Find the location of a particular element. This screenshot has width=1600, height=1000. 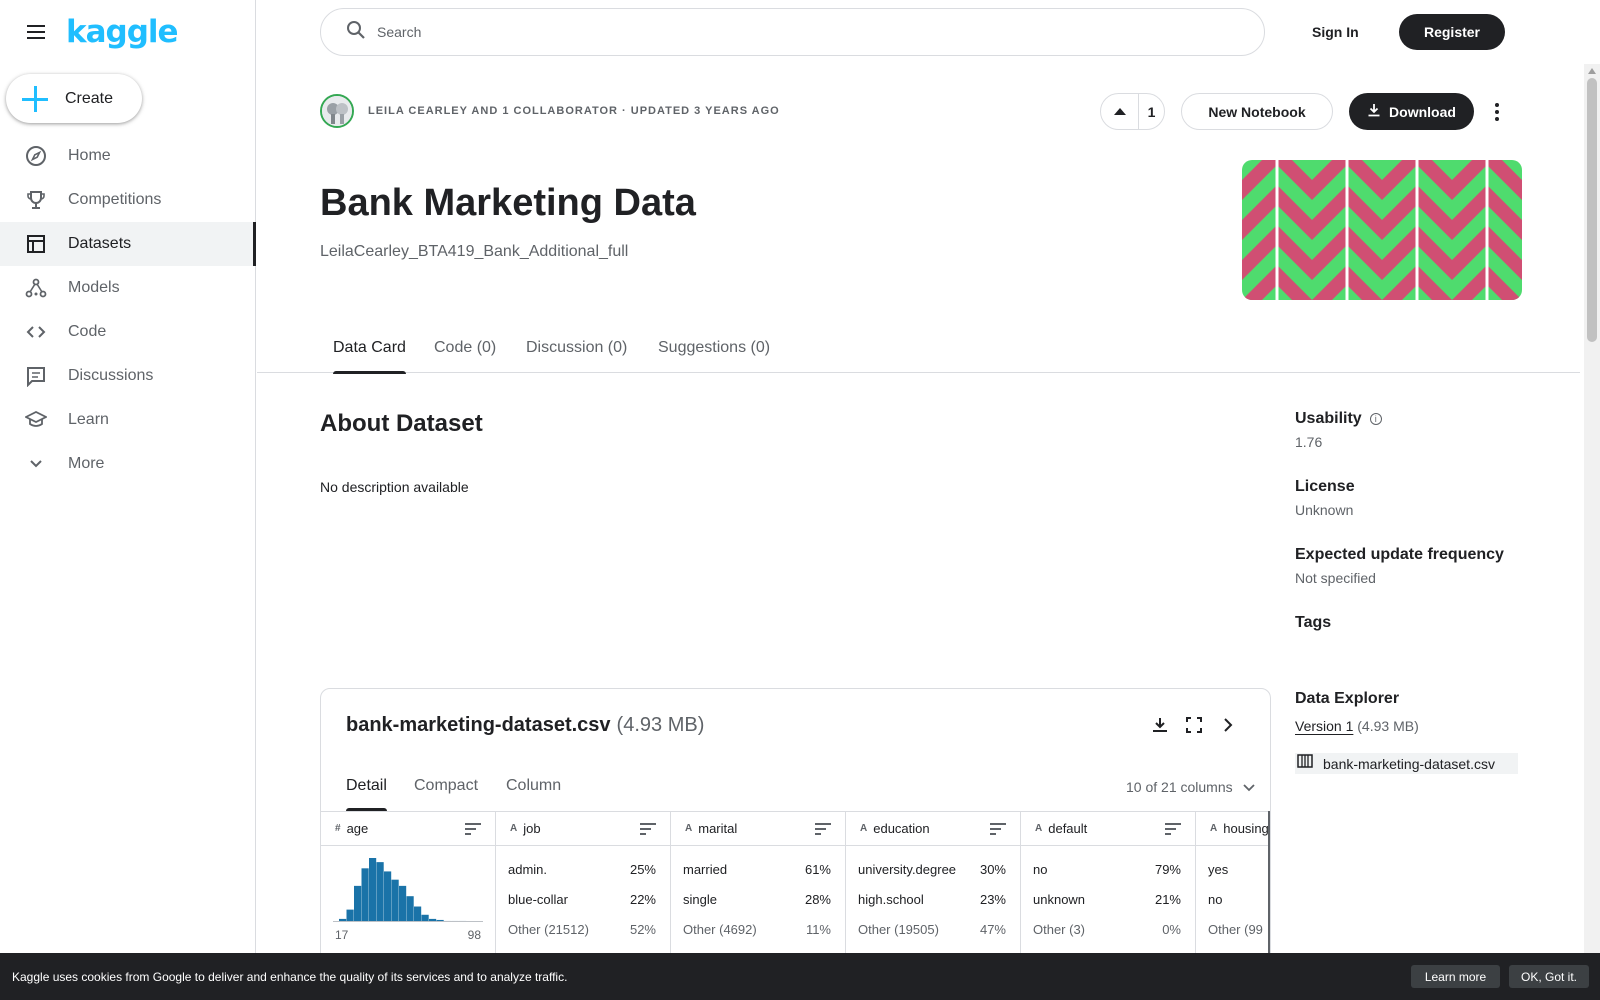

about-title: About Dataset is located at coordinates (401, 423).